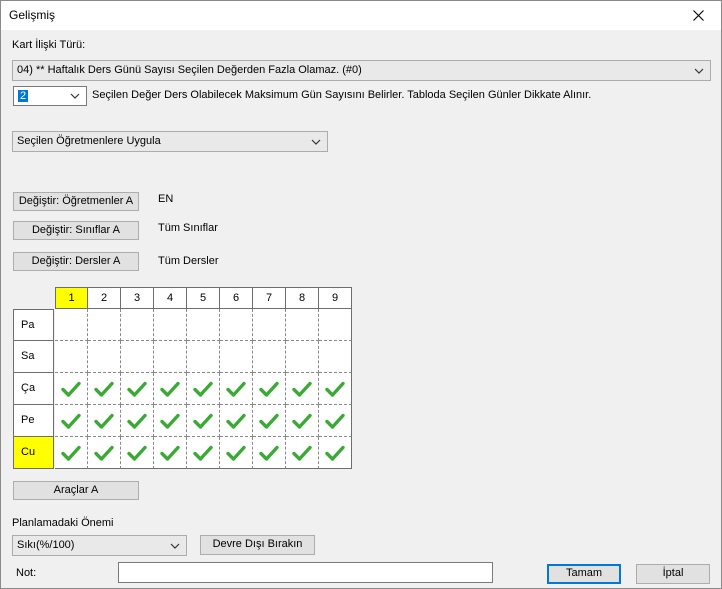  I want to click on ok-button: Tamam, so click(584, 574).